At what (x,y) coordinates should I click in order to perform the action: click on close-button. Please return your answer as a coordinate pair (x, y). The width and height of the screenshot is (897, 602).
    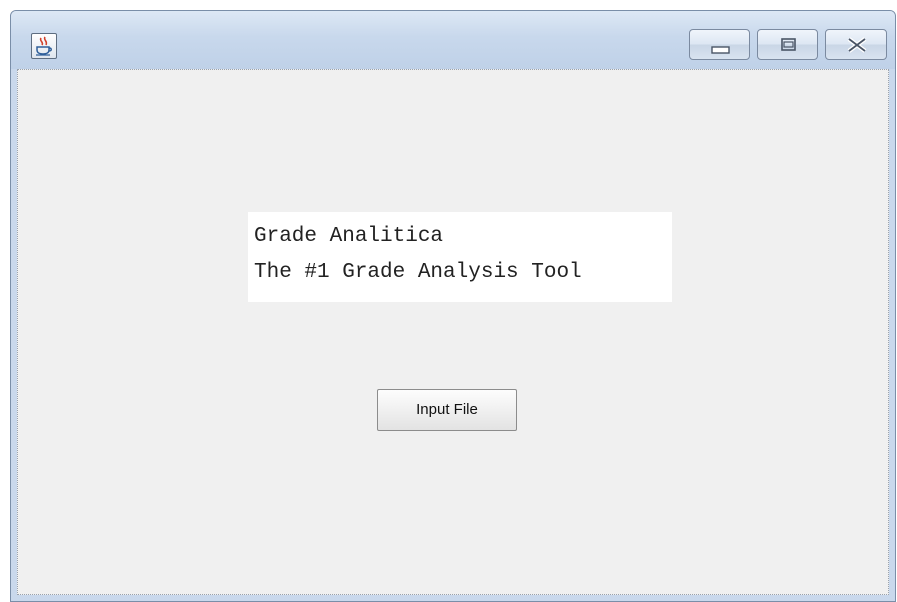
    Looking at the image, I should click on (856, 44).